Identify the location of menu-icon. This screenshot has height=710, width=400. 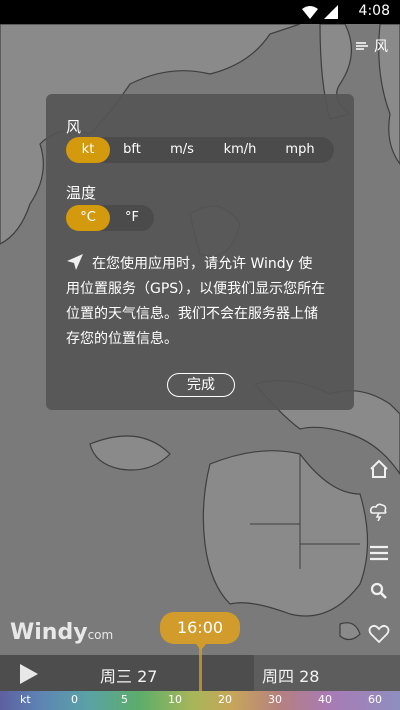
(379, 553).